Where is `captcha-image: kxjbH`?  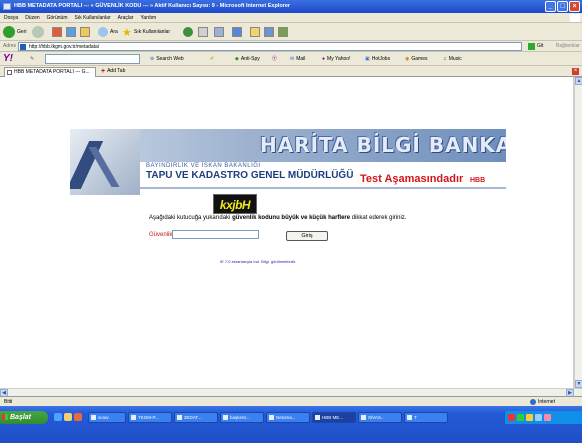
captcha-image: kxjbH is located at coordinates (235, 204).